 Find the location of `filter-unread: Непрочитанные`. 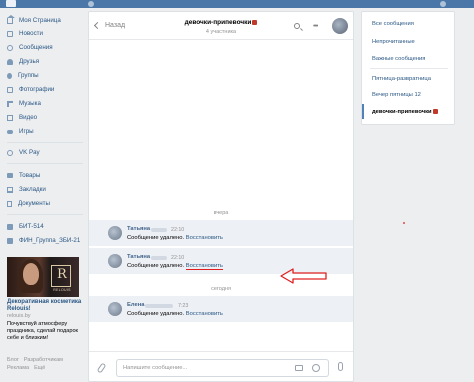

filter-unread: Непрочитанные is located at coordinates (408, 41).